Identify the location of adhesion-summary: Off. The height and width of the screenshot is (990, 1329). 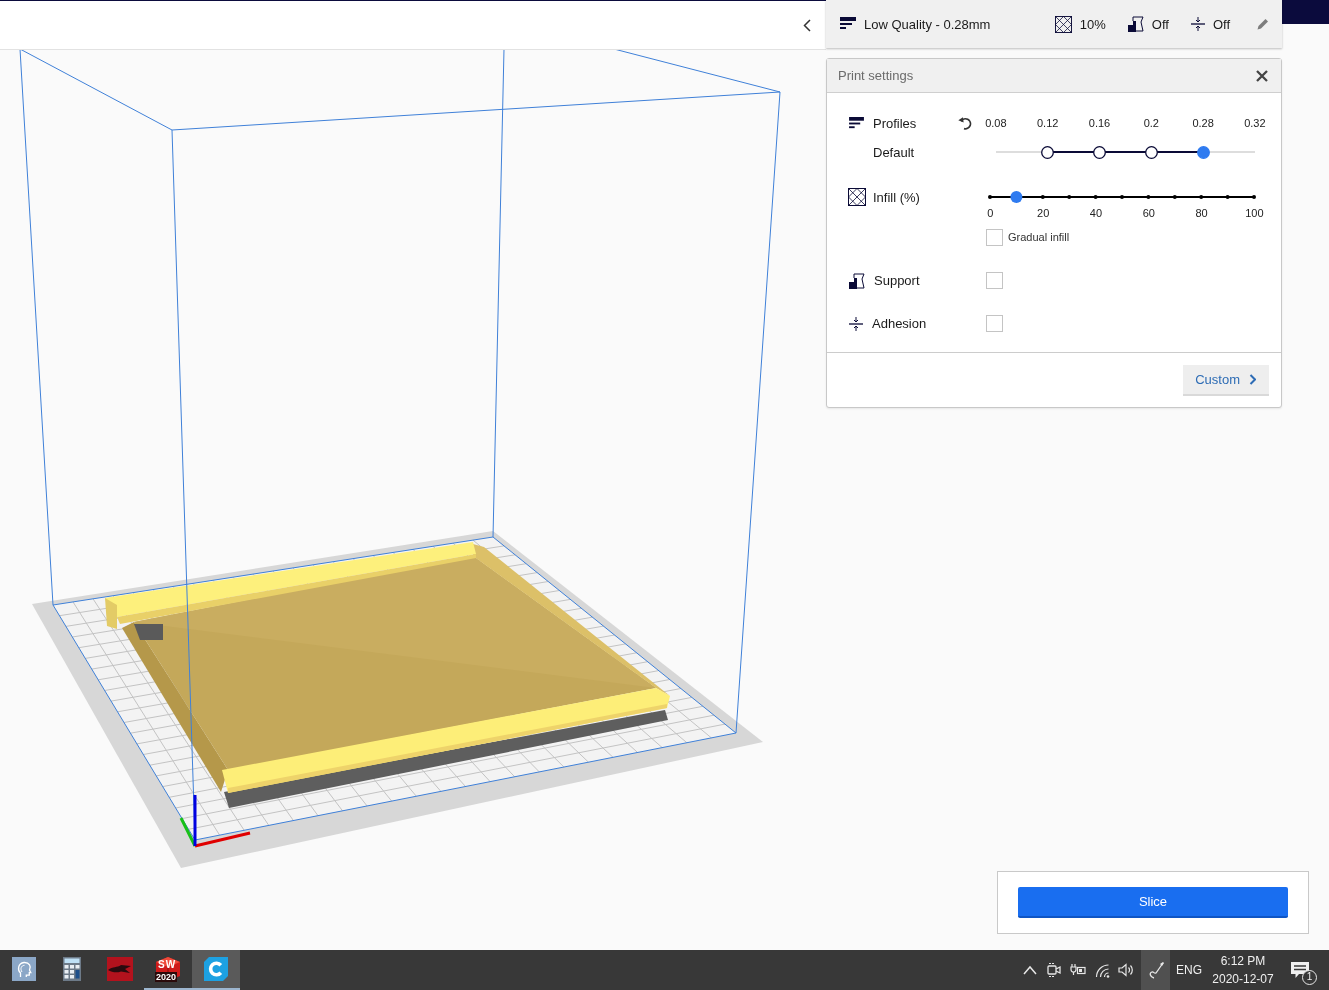
(1221, 24).